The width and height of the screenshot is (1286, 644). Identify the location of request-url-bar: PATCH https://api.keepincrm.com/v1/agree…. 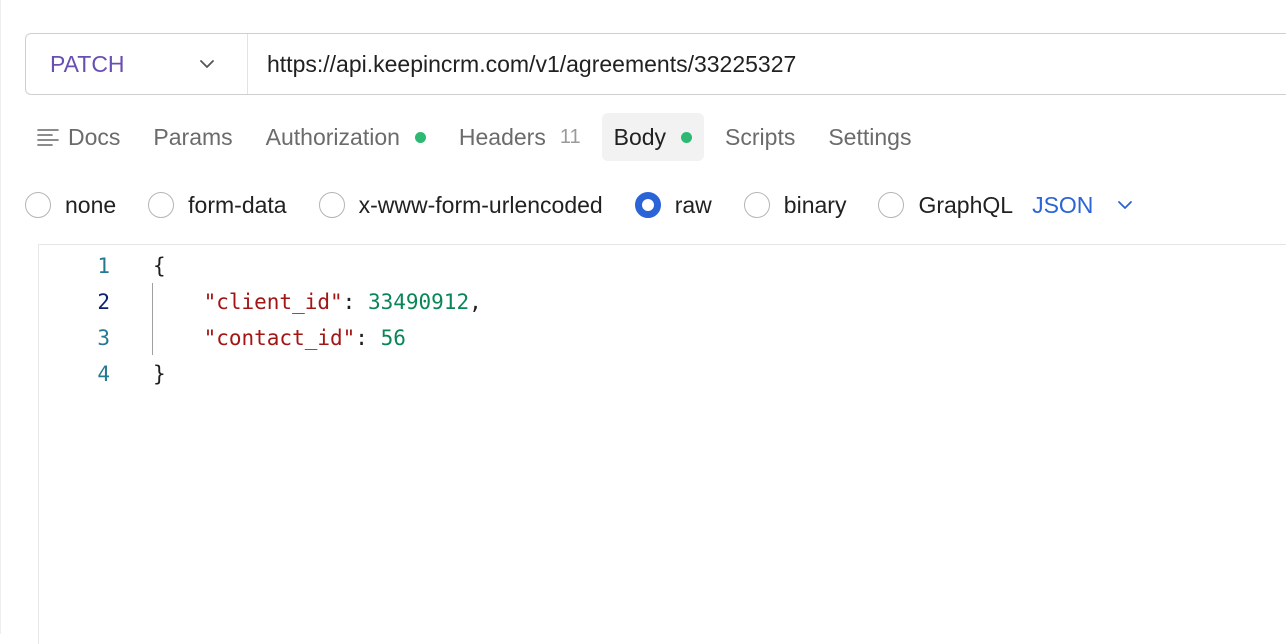
(655, 64).